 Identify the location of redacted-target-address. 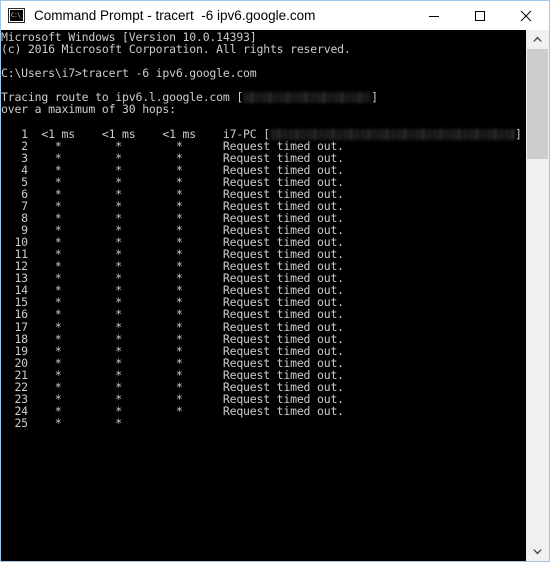
(307, 98).